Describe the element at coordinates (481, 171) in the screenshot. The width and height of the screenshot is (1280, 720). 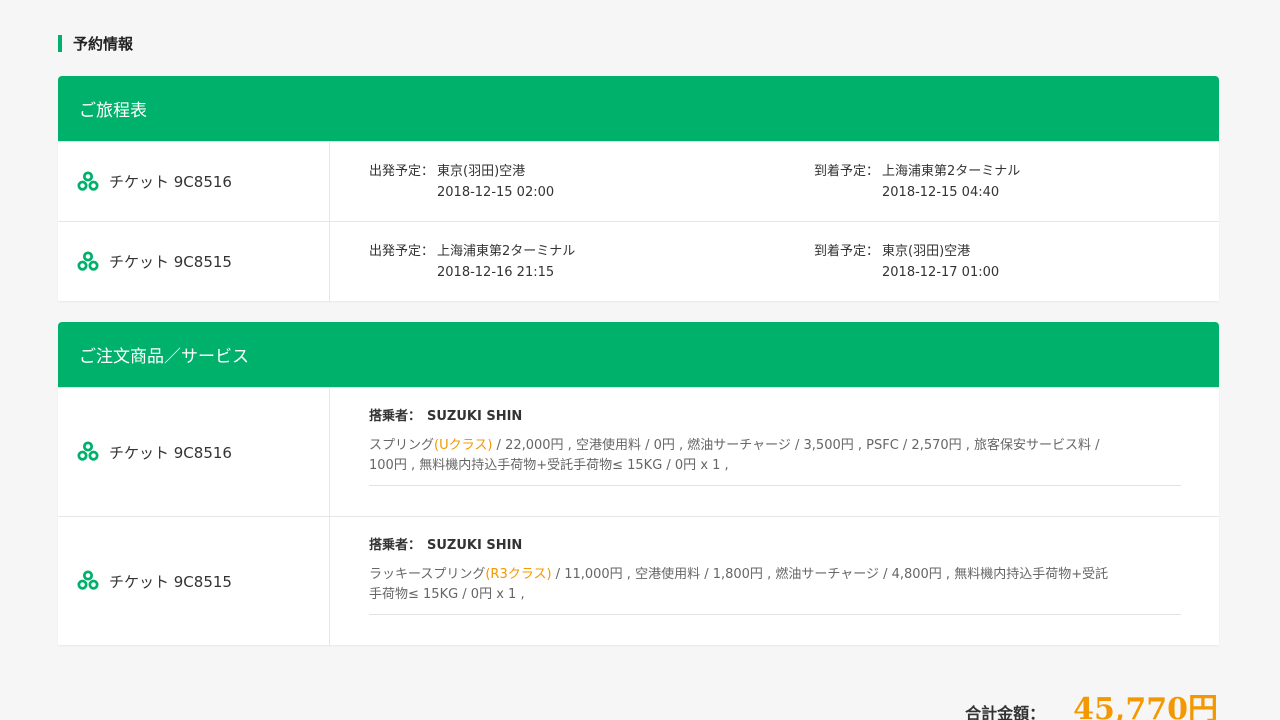
I see `departure-place: 東京(羽田)空港` at that location.